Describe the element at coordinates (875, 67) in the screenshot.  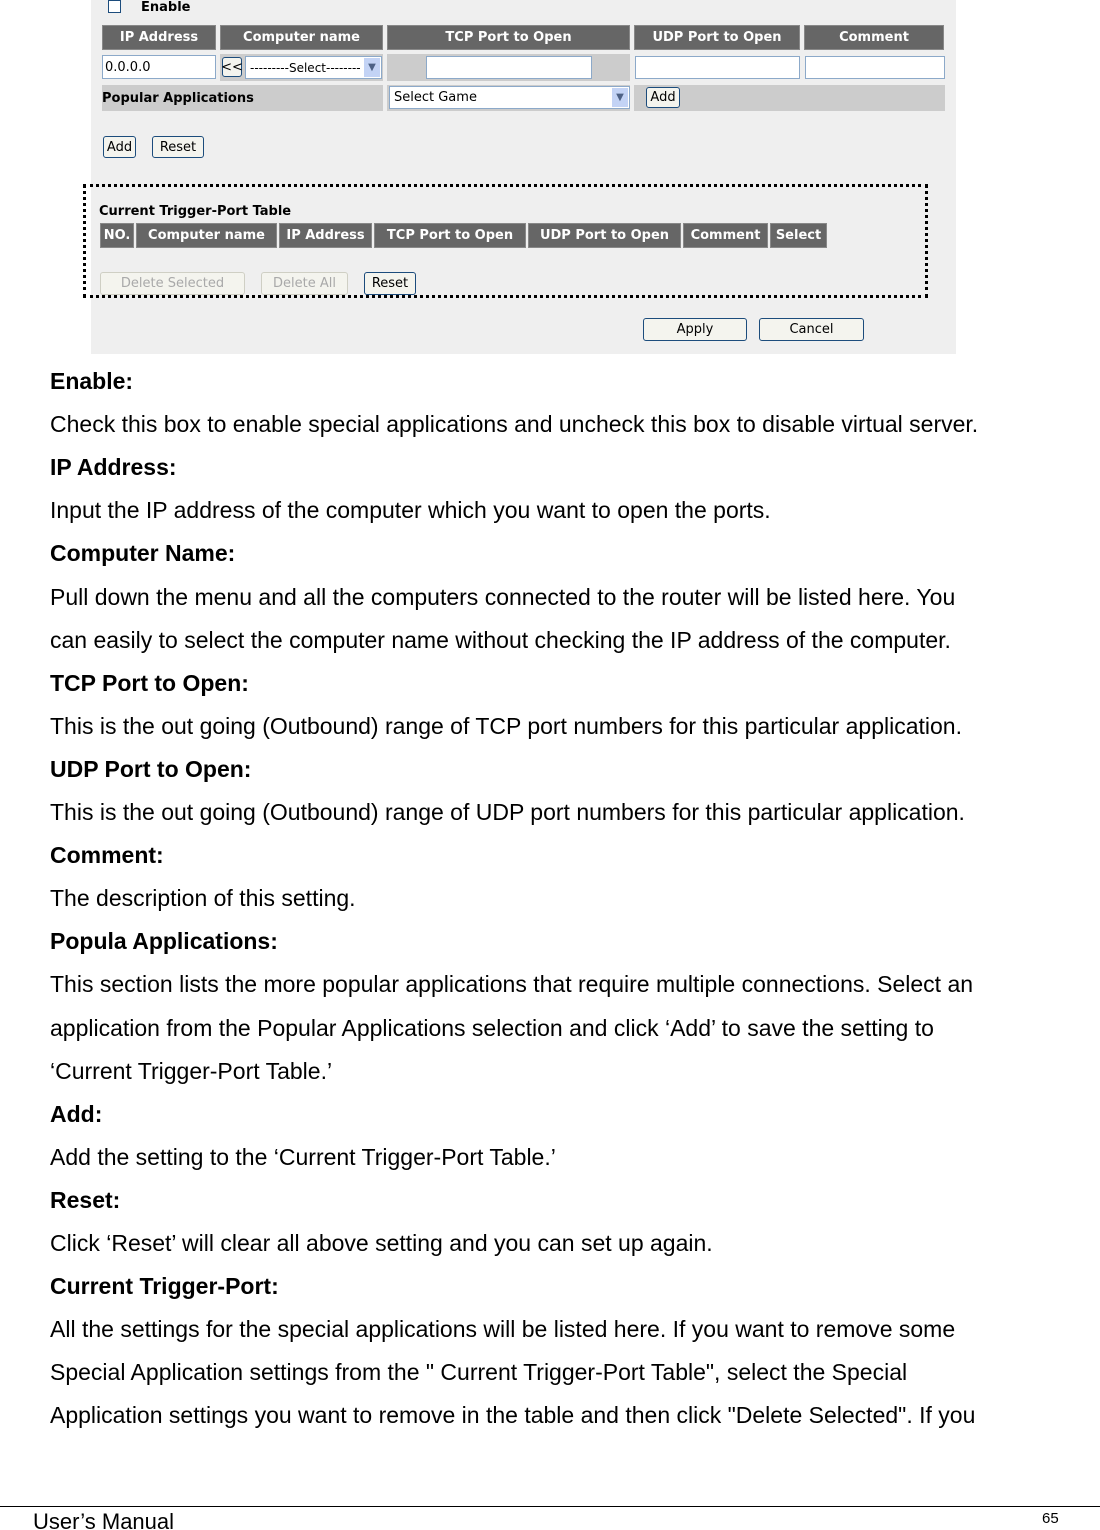
I see `comment-input` at that location.